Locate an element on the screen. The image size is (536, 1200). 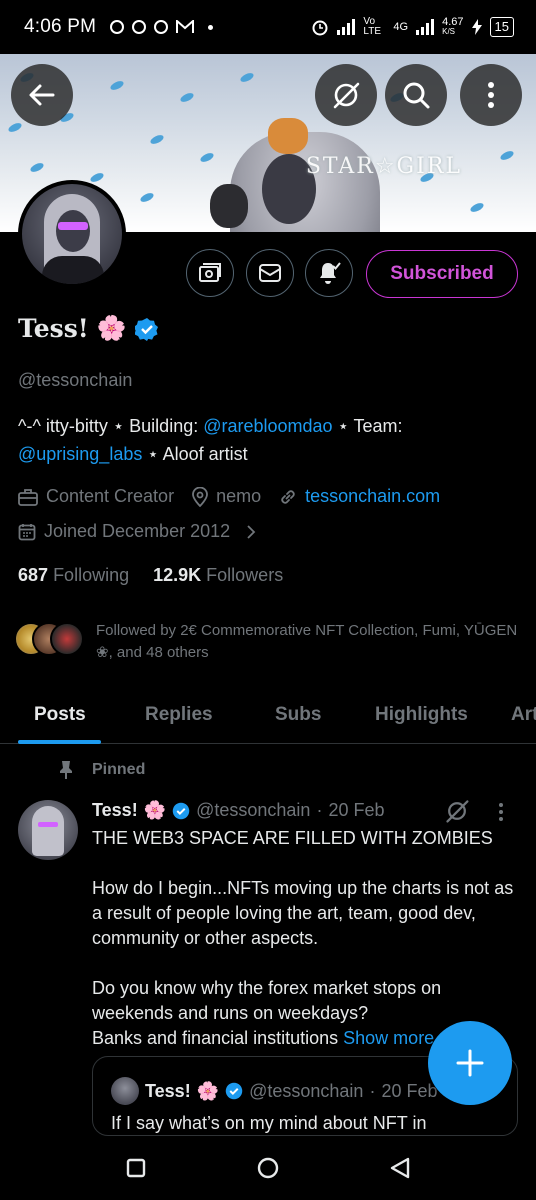
profile-meta-row: Content Creator nemo tessonchain.com is located at coordinates (229, 496).